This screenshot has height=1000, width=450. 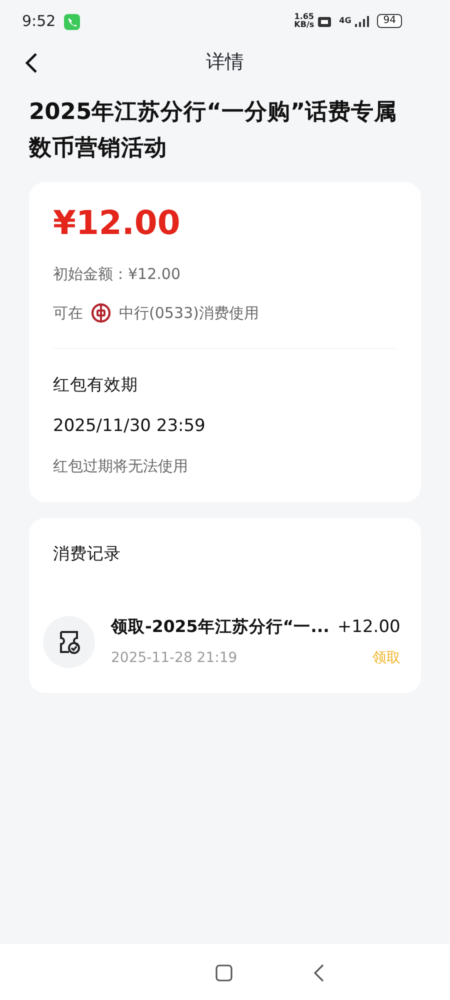 I want to click on bank-logo-icon, so click(x=101, y=312).